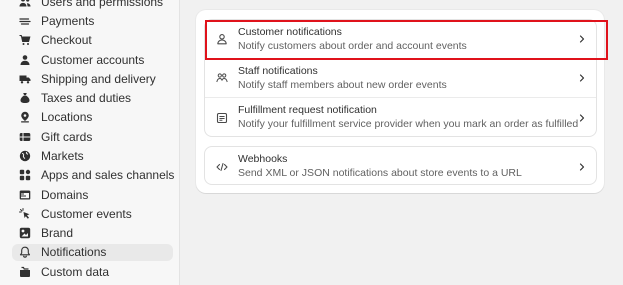 This screenshot has height=285, width=623. I want to click on sidebar-item-label: Taxes and duties, so click(86, 98).